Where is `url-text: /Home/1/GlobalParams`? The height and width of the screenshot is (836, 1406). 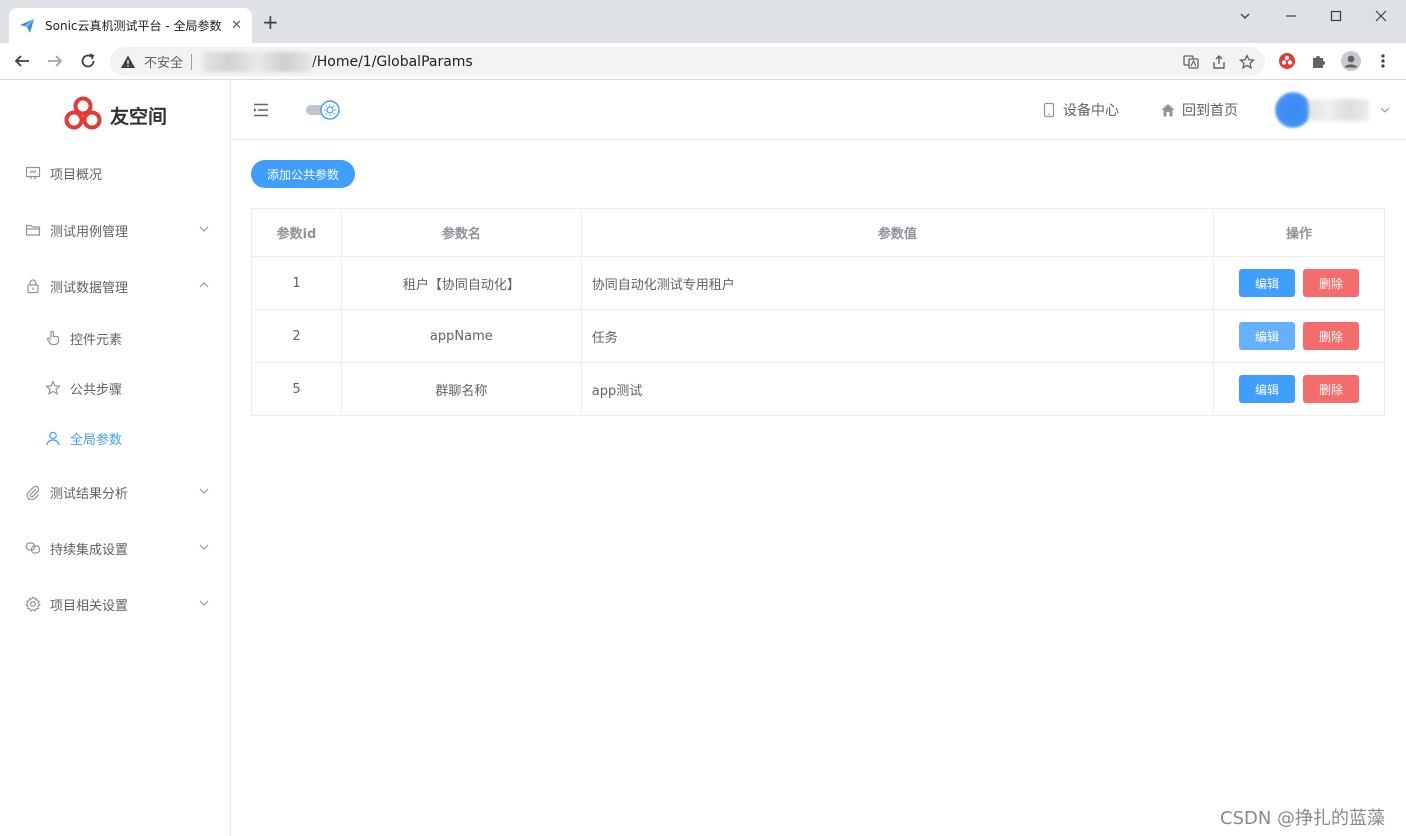 url-text: /Home/1/GlobalParams is located at coordinates (392, 61).